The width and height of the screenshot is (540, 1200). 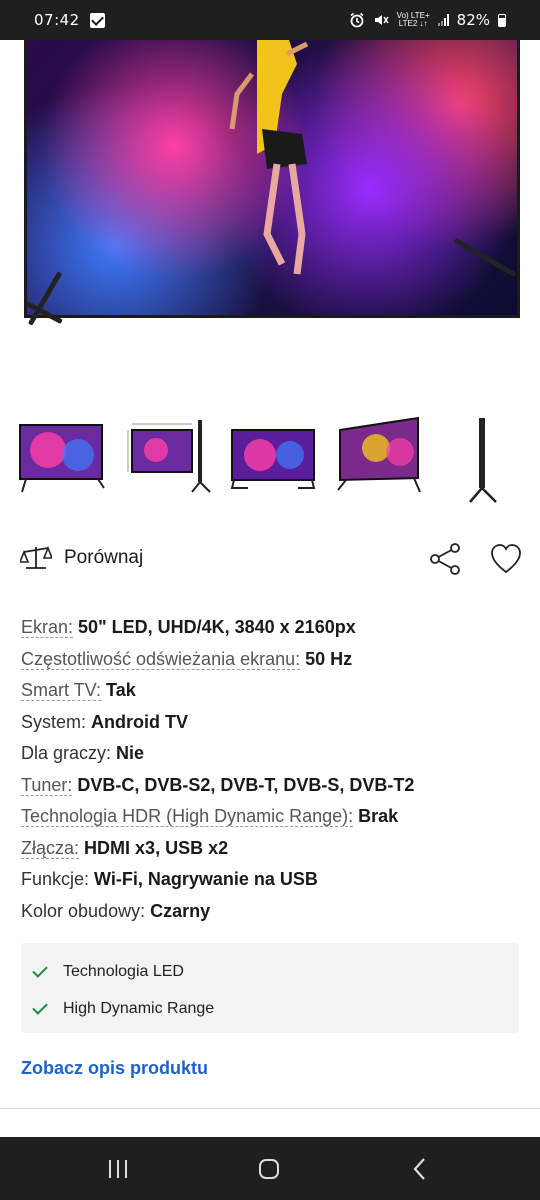 I want to click on spec-value: HDMI x3, USB x2, so click(x=156, y=847).